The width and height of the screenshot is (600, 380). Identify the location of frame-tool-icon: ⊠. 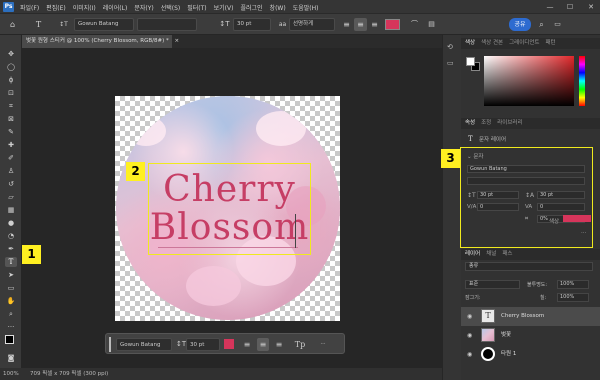
(11, 119).